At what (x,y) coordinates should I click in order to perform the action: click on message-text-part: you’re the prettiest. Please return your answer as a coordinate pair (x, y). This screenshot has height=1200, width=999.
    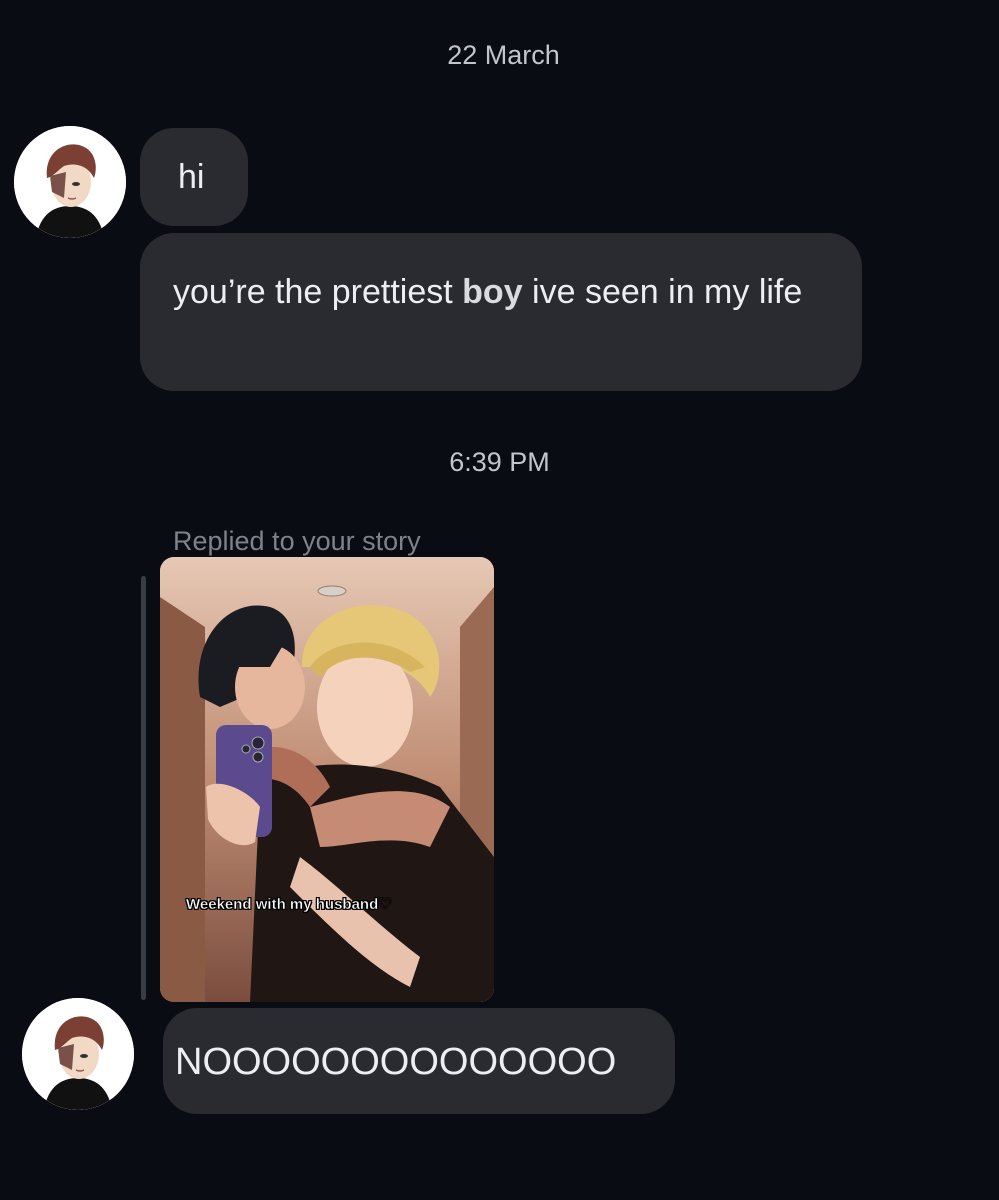
    Looking at the image, I should click on (318, 292).